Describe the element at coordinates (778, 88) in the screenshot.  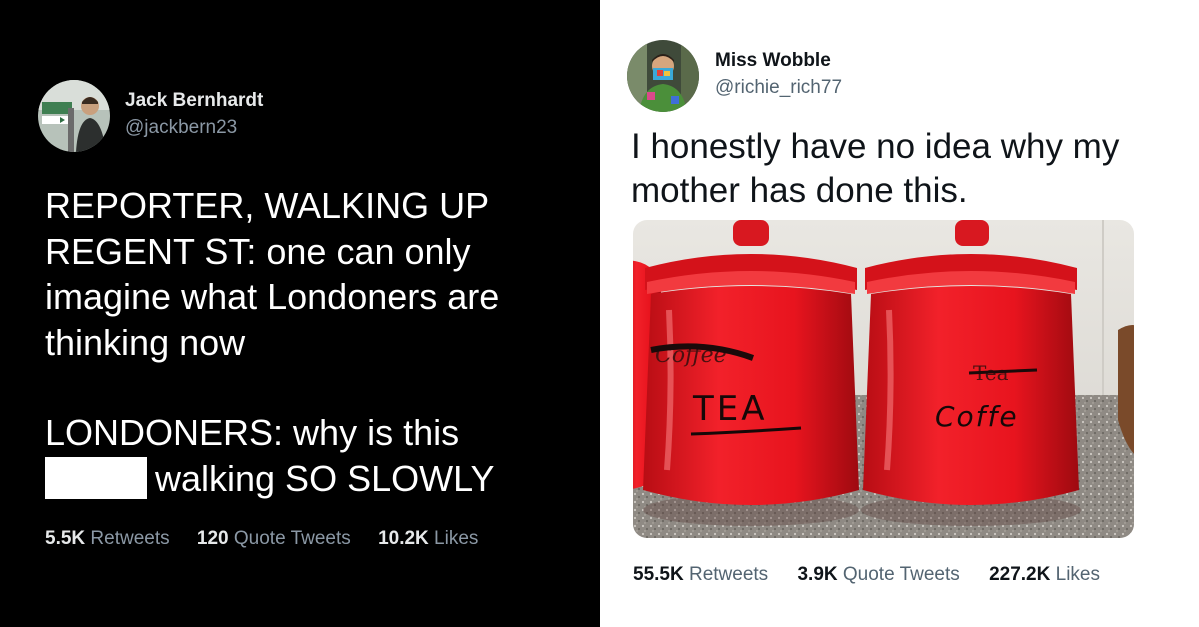
I see `user-handle: @richie_rich77` at that location.